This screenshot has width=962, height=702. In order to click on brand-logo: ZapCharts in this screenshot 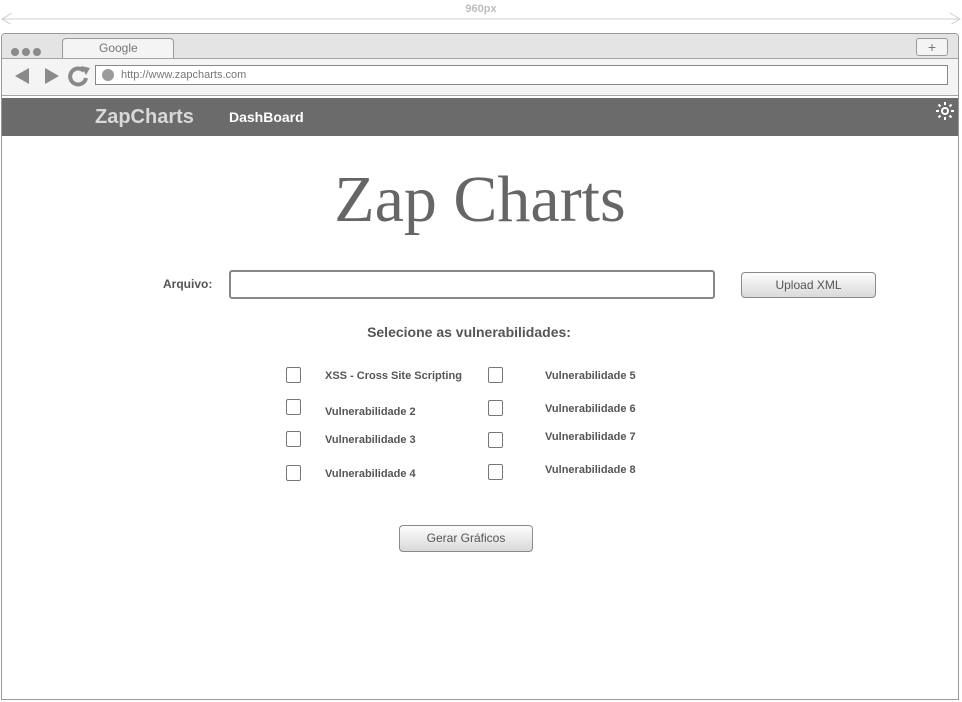, I will do `click(144, 117)`.